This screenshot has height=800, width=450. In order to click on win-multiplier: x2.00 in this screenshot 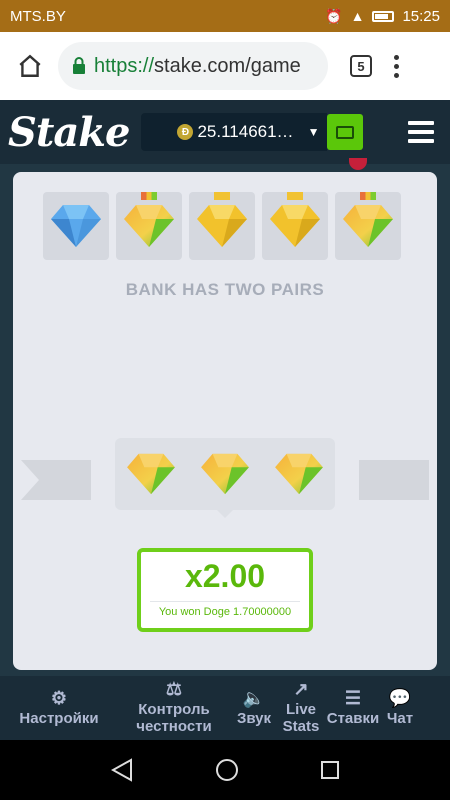, I will do `click(225, 576)`.